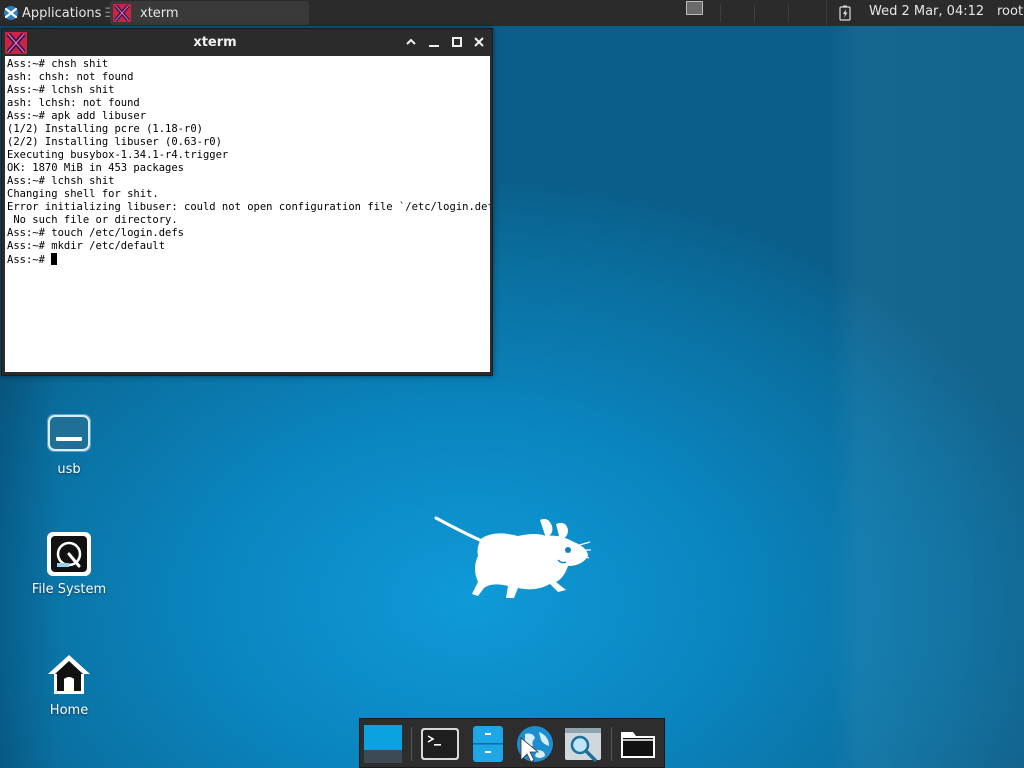  I want to click on filesystem-icon, so click(69, 554).